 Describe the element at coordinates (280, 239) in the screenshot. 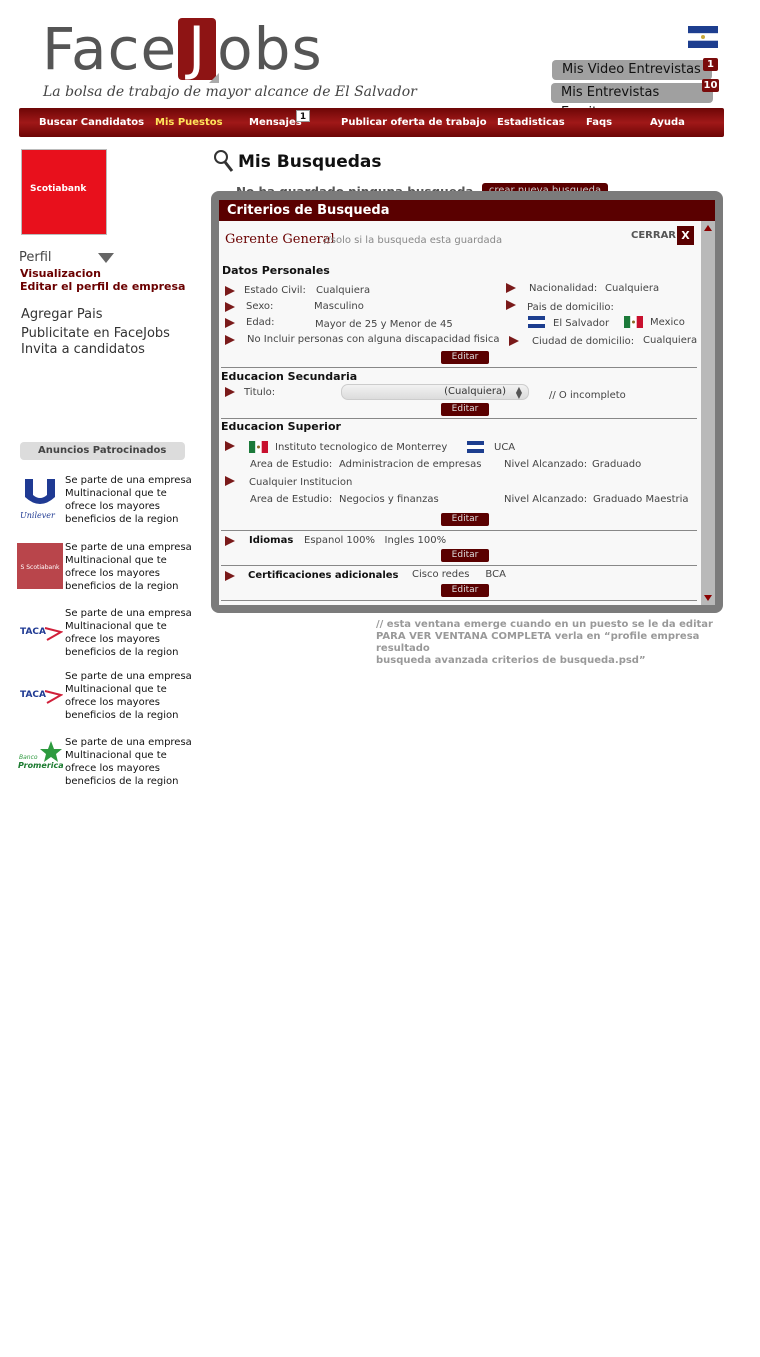

I see `search-name: Gerente General` at that location.